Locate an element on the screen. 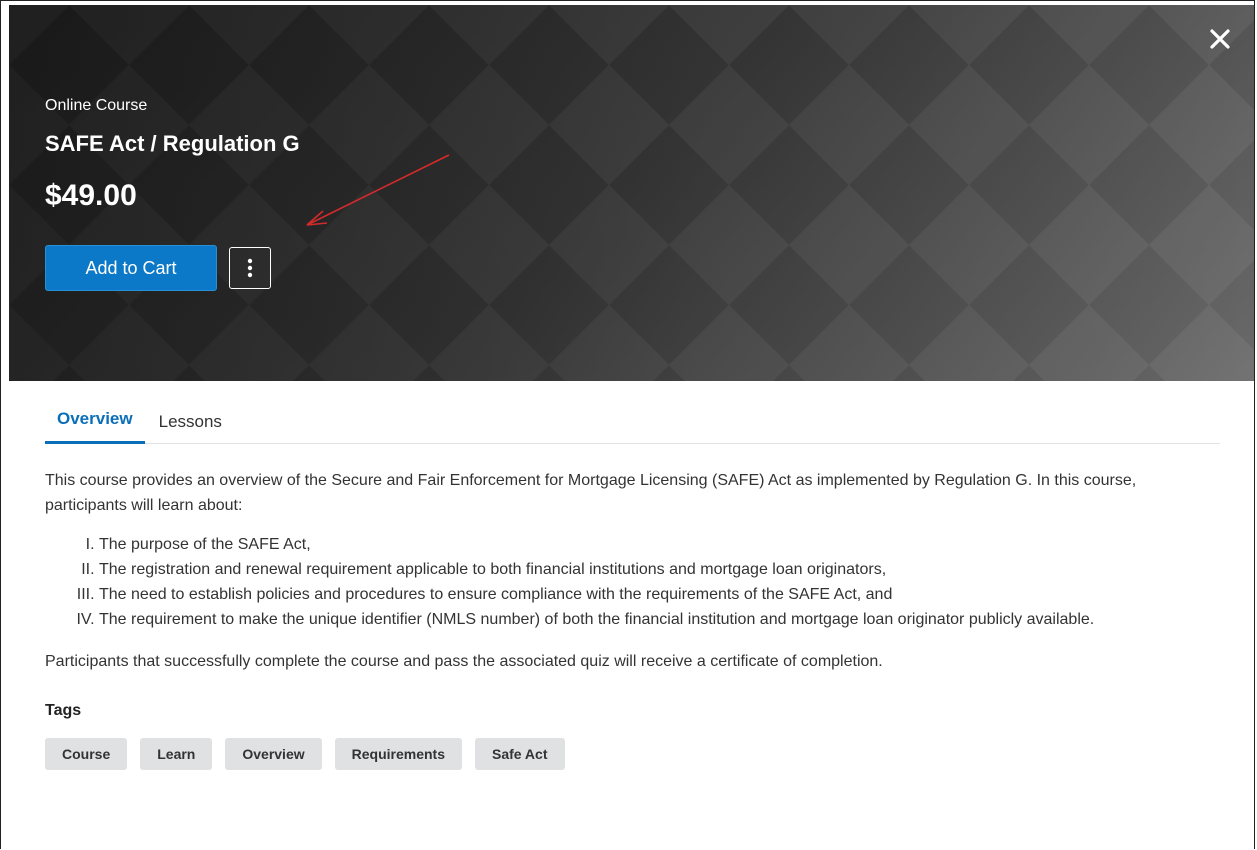  annotation-arrow-icon is located at coordinates (378, 190).